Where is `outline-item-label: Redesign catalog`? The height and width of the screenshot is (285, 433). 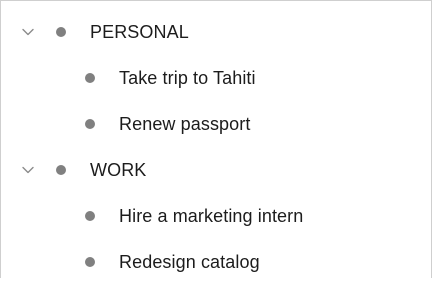
outline-item-label: Redesign catalog is located at coordinates (189, 262).